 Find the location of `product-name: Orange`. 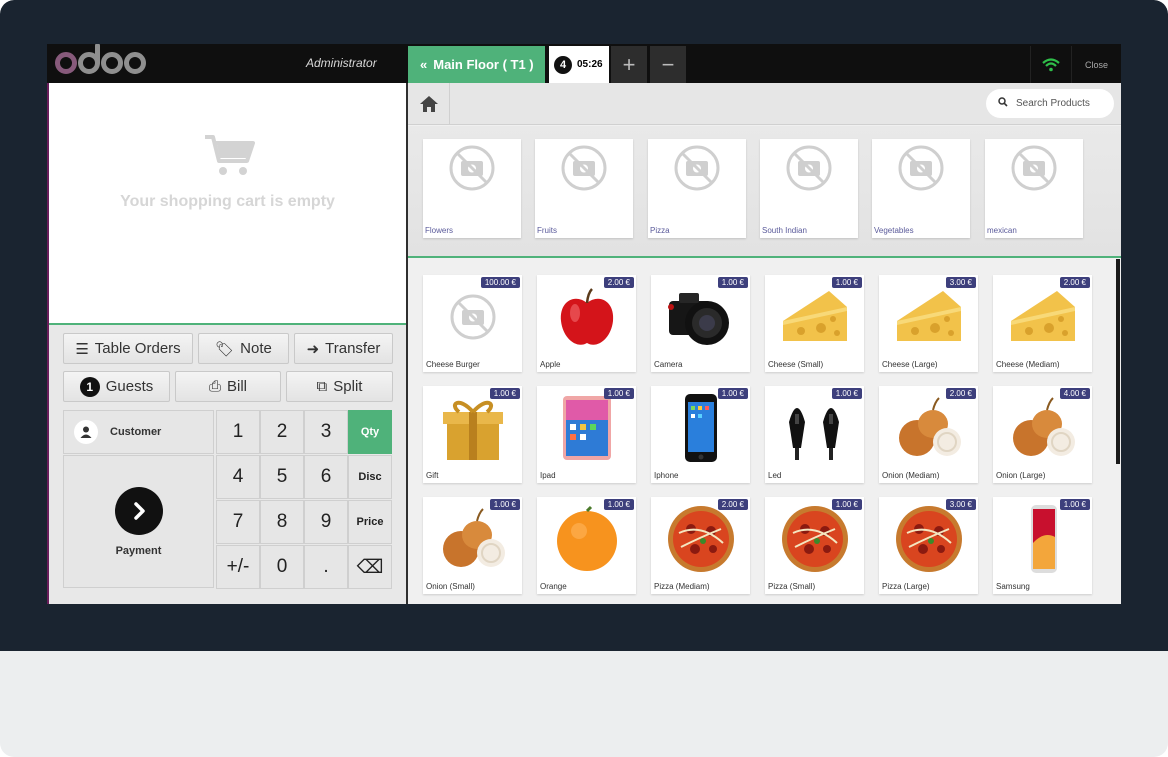

product-name: Orange is located at coordinates (553, 586).